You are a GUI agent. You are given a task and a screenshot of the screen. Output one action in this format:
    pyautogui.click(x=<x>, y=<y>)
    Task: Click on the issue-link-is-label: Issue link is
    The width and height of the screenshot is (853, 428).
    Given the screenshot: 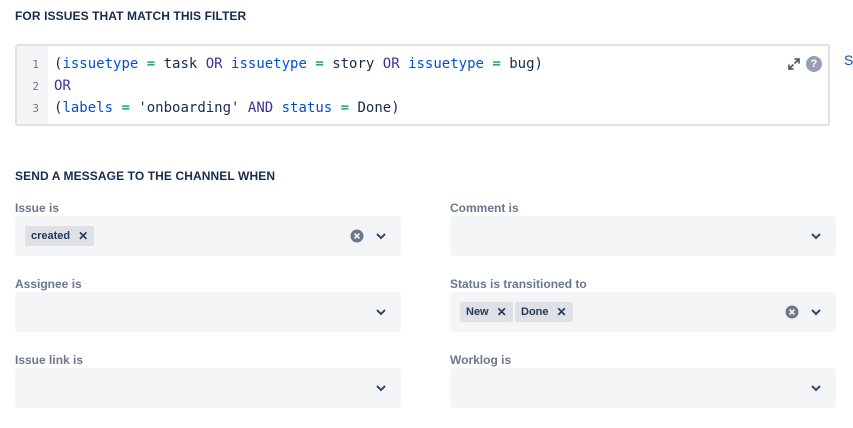 What is the action you would take?
    pyautogui.click(x=49, y=360)
    